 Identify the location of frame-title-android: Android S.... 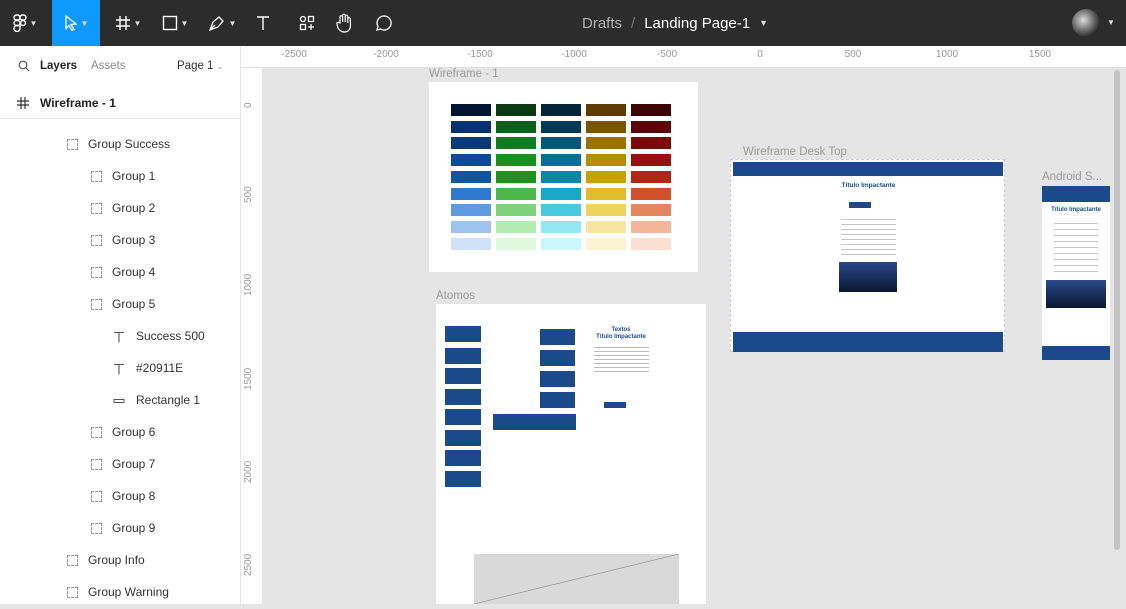
(1072, 177).